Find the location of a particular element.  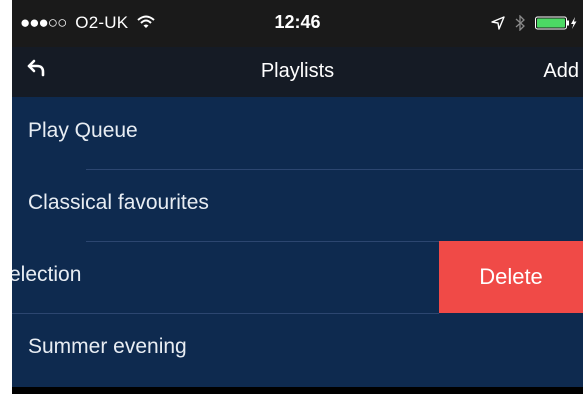

add-button: Add is located at coordinates (561, 71).